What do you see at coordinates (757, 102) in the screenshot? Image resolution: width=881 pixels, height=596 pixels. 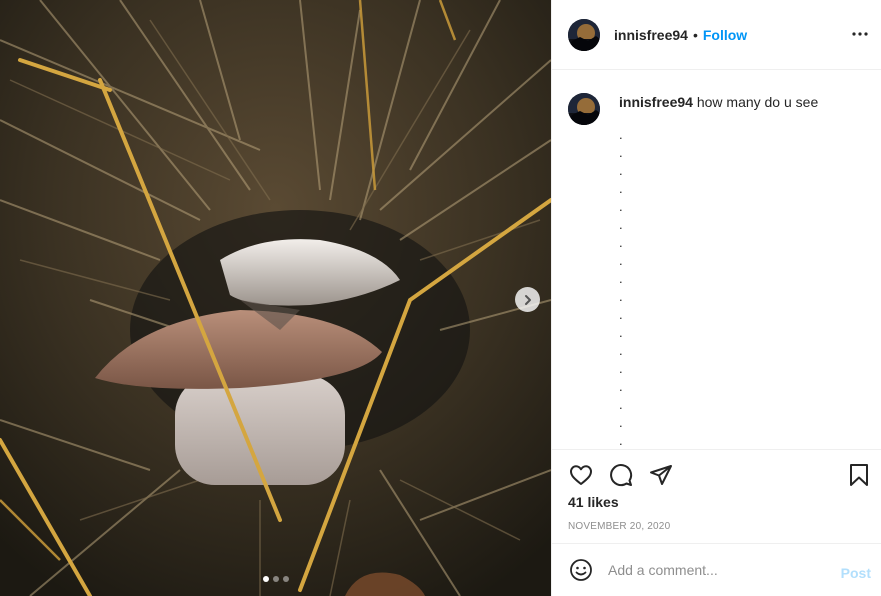 I see `caption-text: how many do u see` at bounding box center [757, 102].